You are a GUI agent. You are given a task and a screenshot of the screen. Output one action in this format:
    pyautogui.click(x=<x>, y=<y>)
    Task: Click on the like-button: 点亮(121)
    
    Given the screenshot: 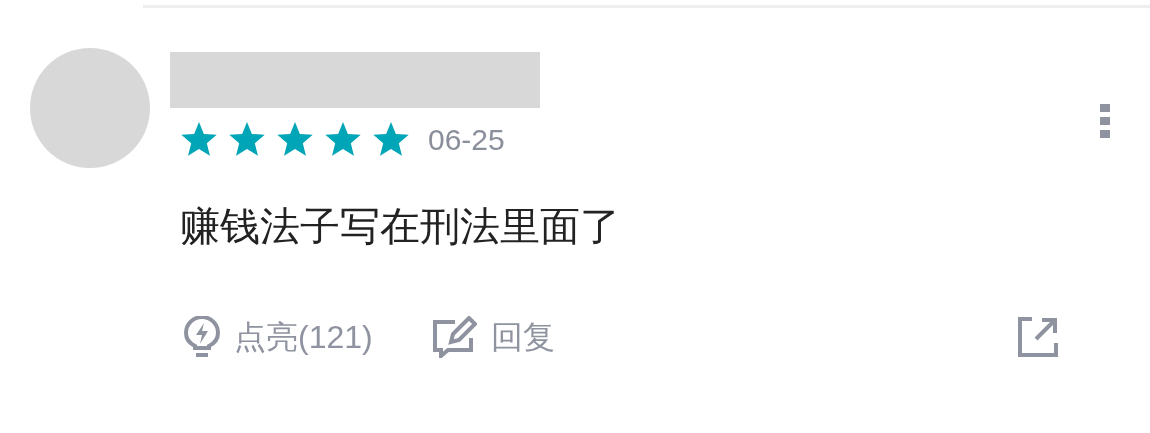 What is the action you would take?
    pyautogui.click(x=278, y=337)
    